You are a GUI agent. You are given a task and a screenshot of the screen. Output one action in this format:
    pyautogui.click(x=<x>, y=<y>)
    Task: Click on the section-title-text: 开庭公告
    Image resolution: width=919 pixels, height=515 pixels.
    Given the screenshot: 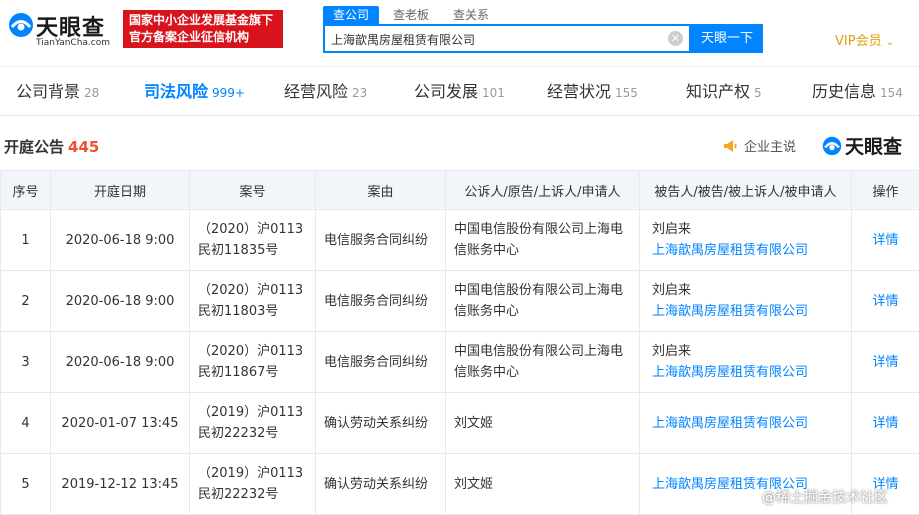 What is the action you would take?
    pyautogui.click(x=34, y=147)
    